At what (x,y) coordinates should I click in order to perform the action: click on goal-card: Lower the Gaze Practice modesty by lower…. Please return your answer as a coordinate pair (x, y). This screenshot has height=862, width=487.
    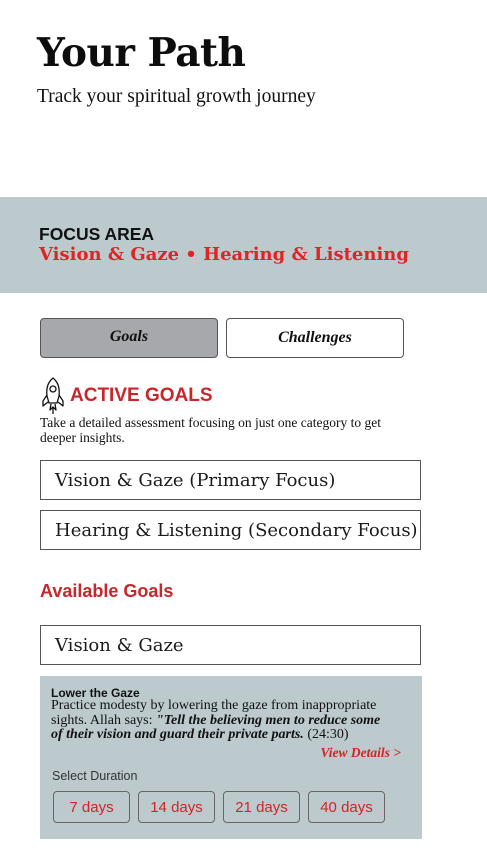
    Looking at the image, I should click on (231, 757).